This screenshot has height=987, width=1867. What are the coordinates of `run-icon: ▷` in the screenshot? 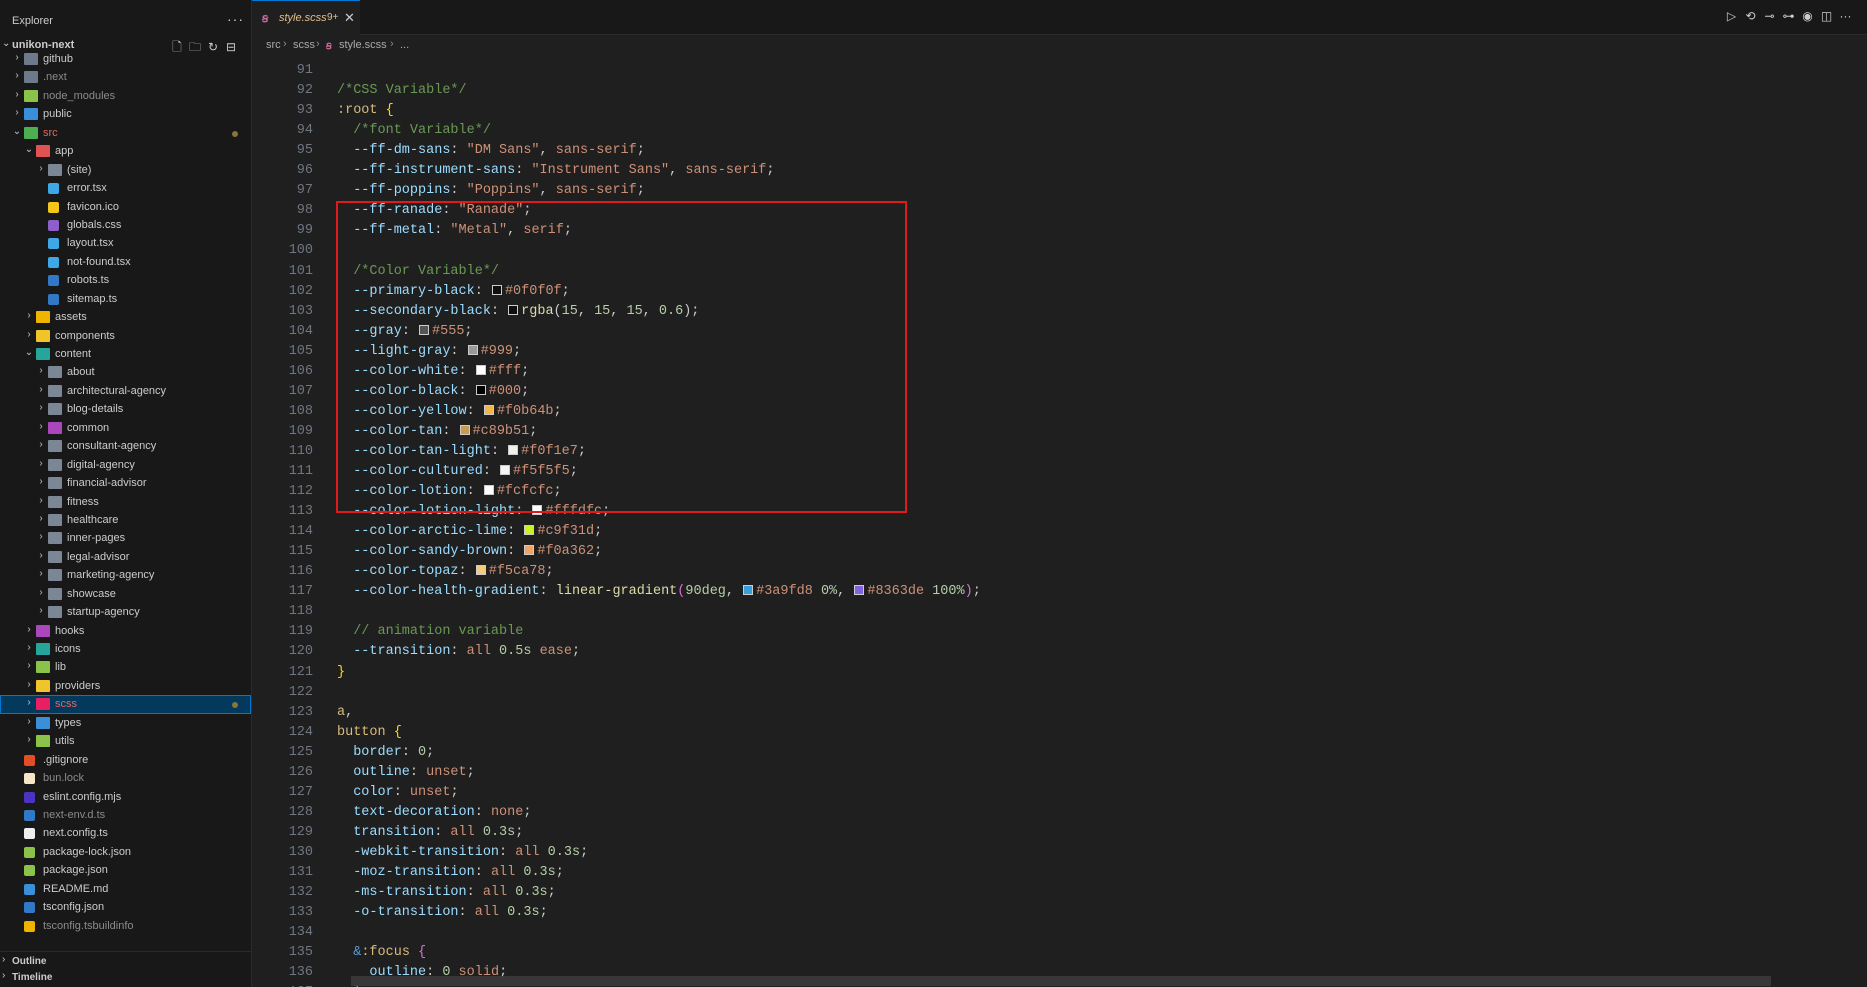 It's located at (1731, 16).